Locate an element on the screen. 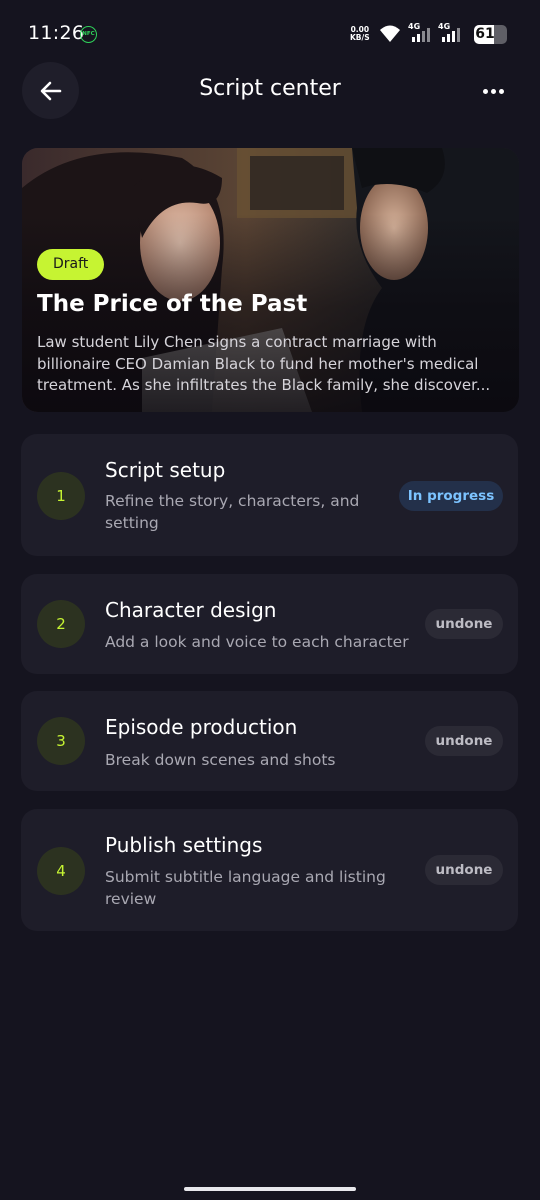  step-description: Break down scenes and shots is located at coordinates (220, 760).